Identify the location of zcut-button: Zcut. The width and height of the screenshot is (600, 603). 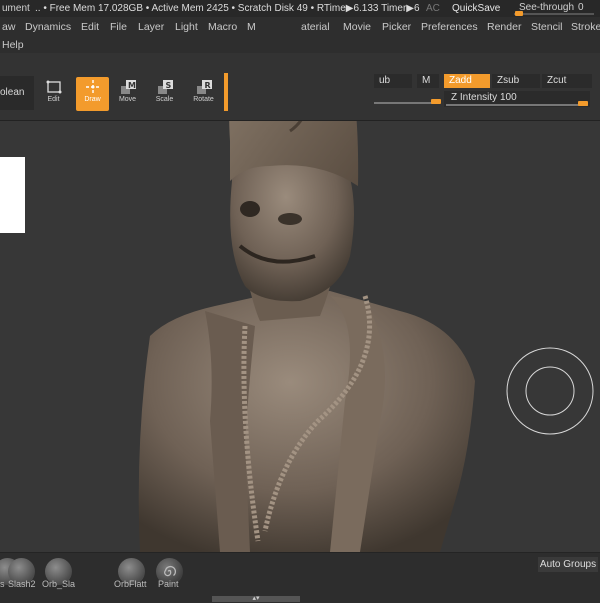
(567, 81).